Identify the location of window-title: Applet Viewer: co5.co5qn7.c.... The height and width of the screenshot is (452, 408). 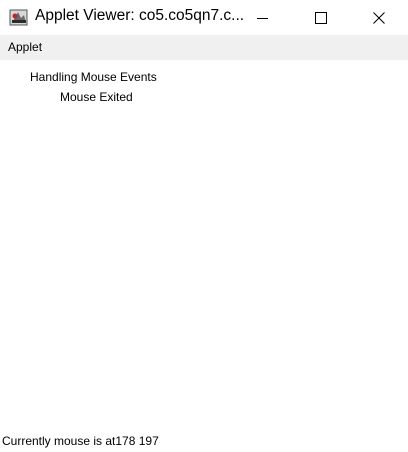
(140, 15).